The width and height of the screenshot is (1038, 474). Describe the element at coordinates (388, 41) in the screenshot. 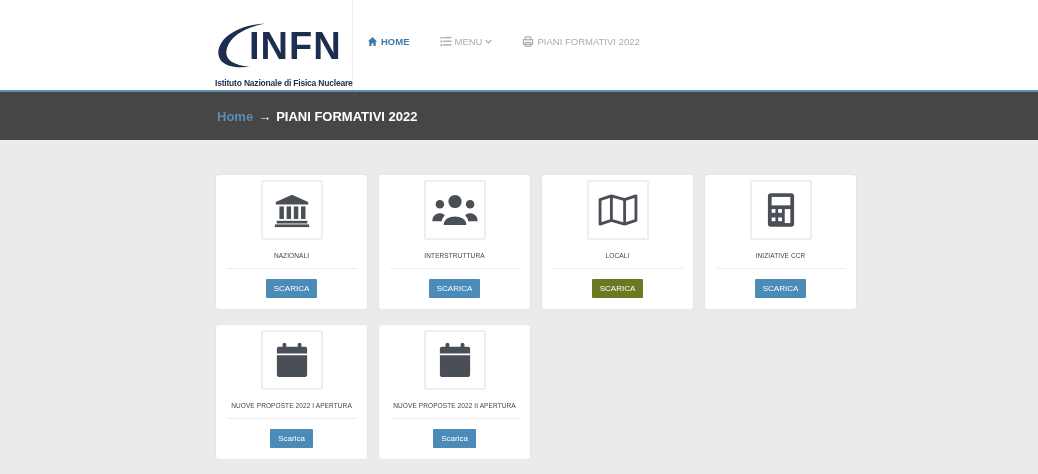

I see `nav-link: HOME` at that location.